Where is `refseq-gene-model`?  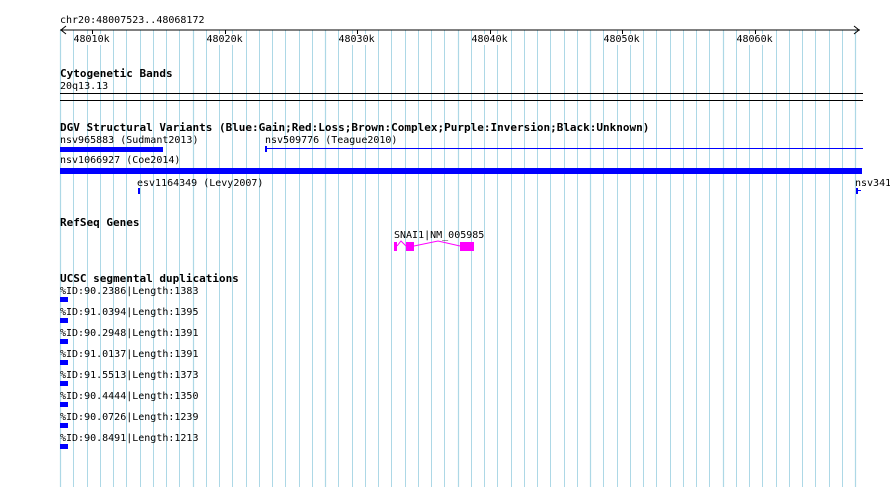 refseq-gene-model is located at coordinates (435, 247).